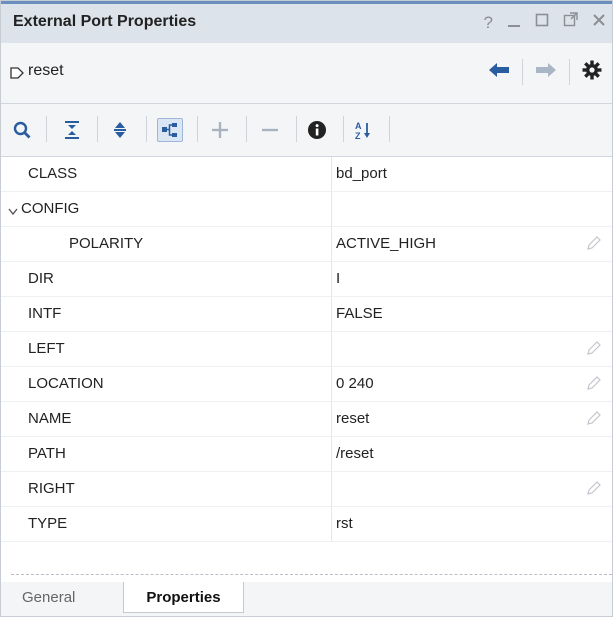 The width and height of the screenshot is (613, 617). Describe the element at coordinates (570, 22) in the screenshot. I see `float-icon` at that location.